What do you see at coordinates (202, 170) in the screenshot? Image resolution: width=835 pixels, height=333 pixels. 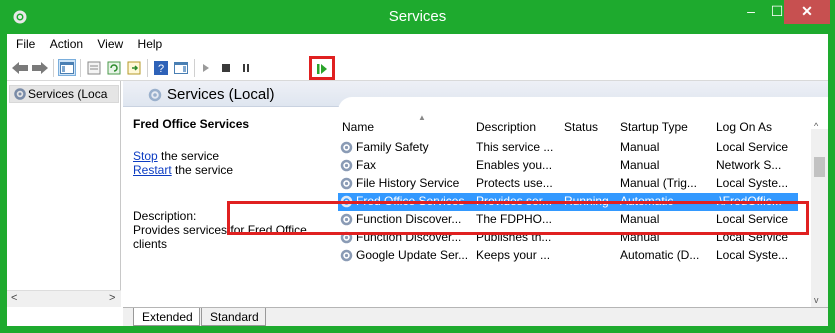 I see `restart-suffix: the service` at bounding box center [202, 170].